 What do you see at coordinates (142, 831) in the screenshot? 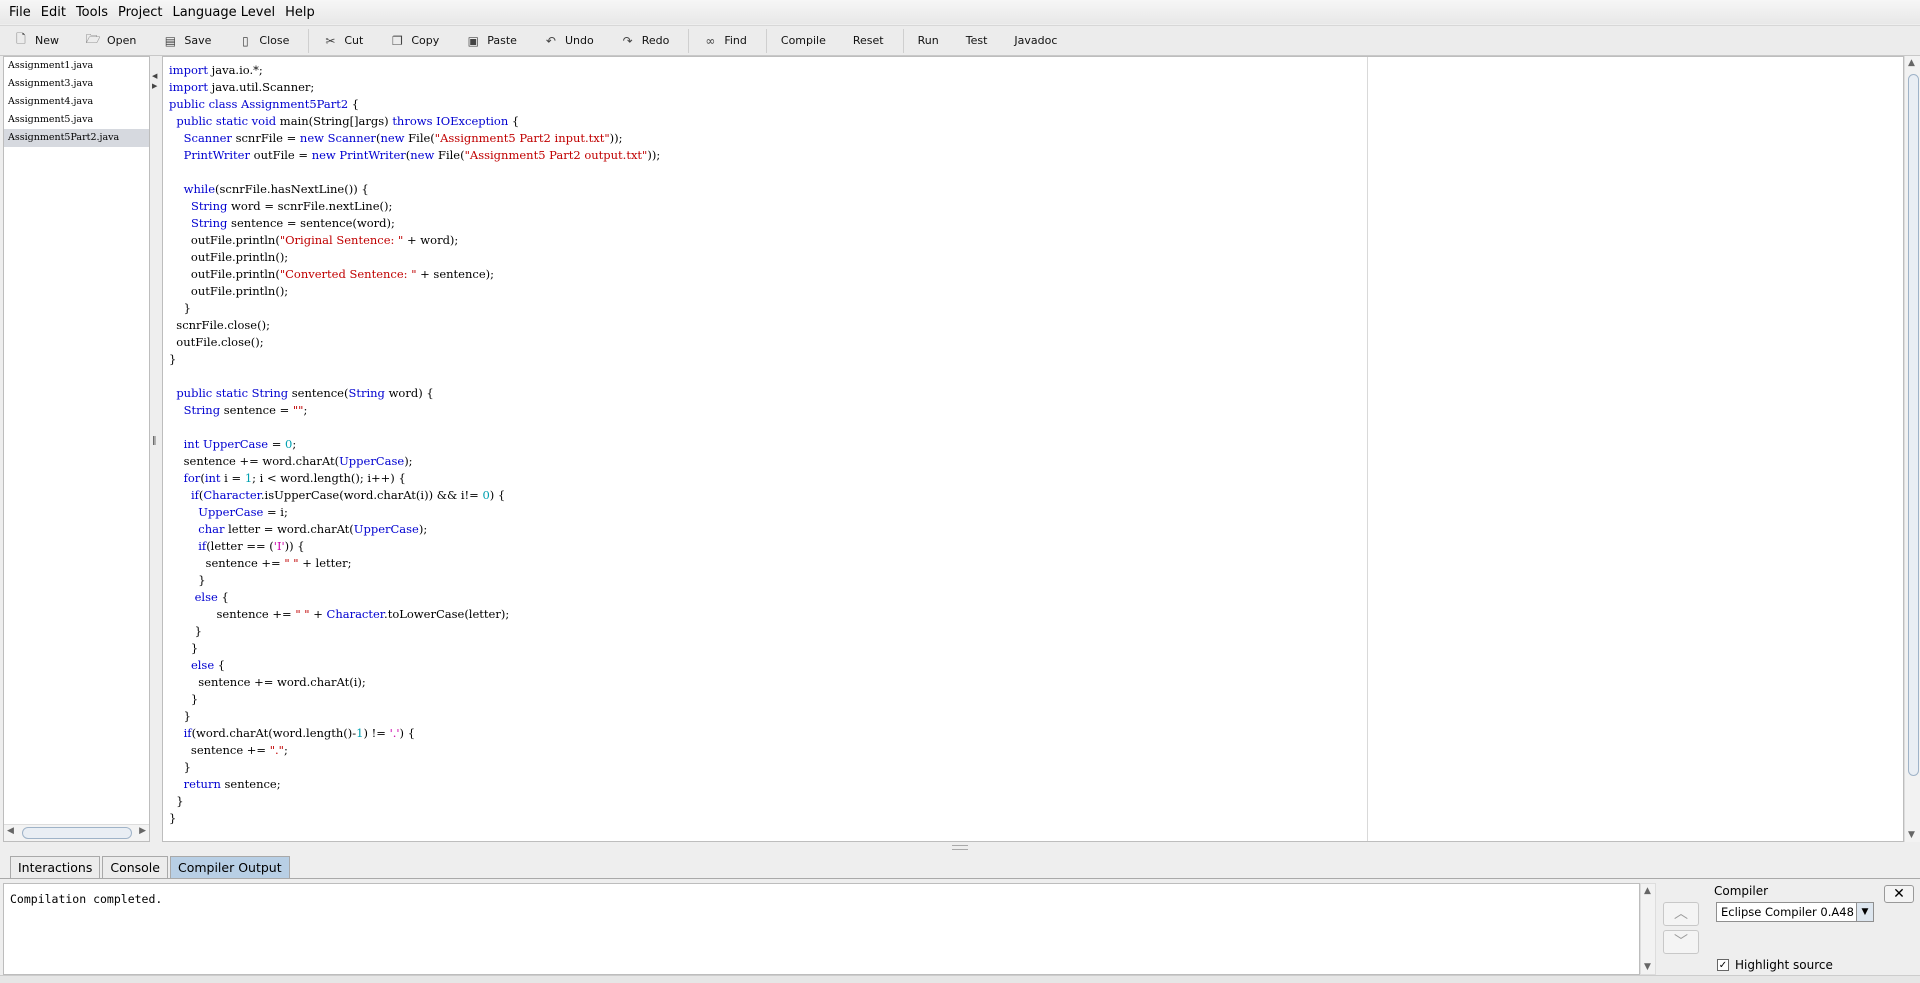
I see `scroll-right-icon: ▶` at bounding box center [142, 831].